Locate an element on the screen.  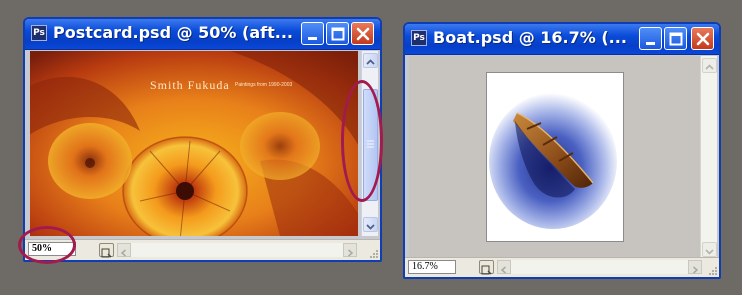
postcard-subheading: Paintings from 1990-2003 is located at coordinates (264, 85).